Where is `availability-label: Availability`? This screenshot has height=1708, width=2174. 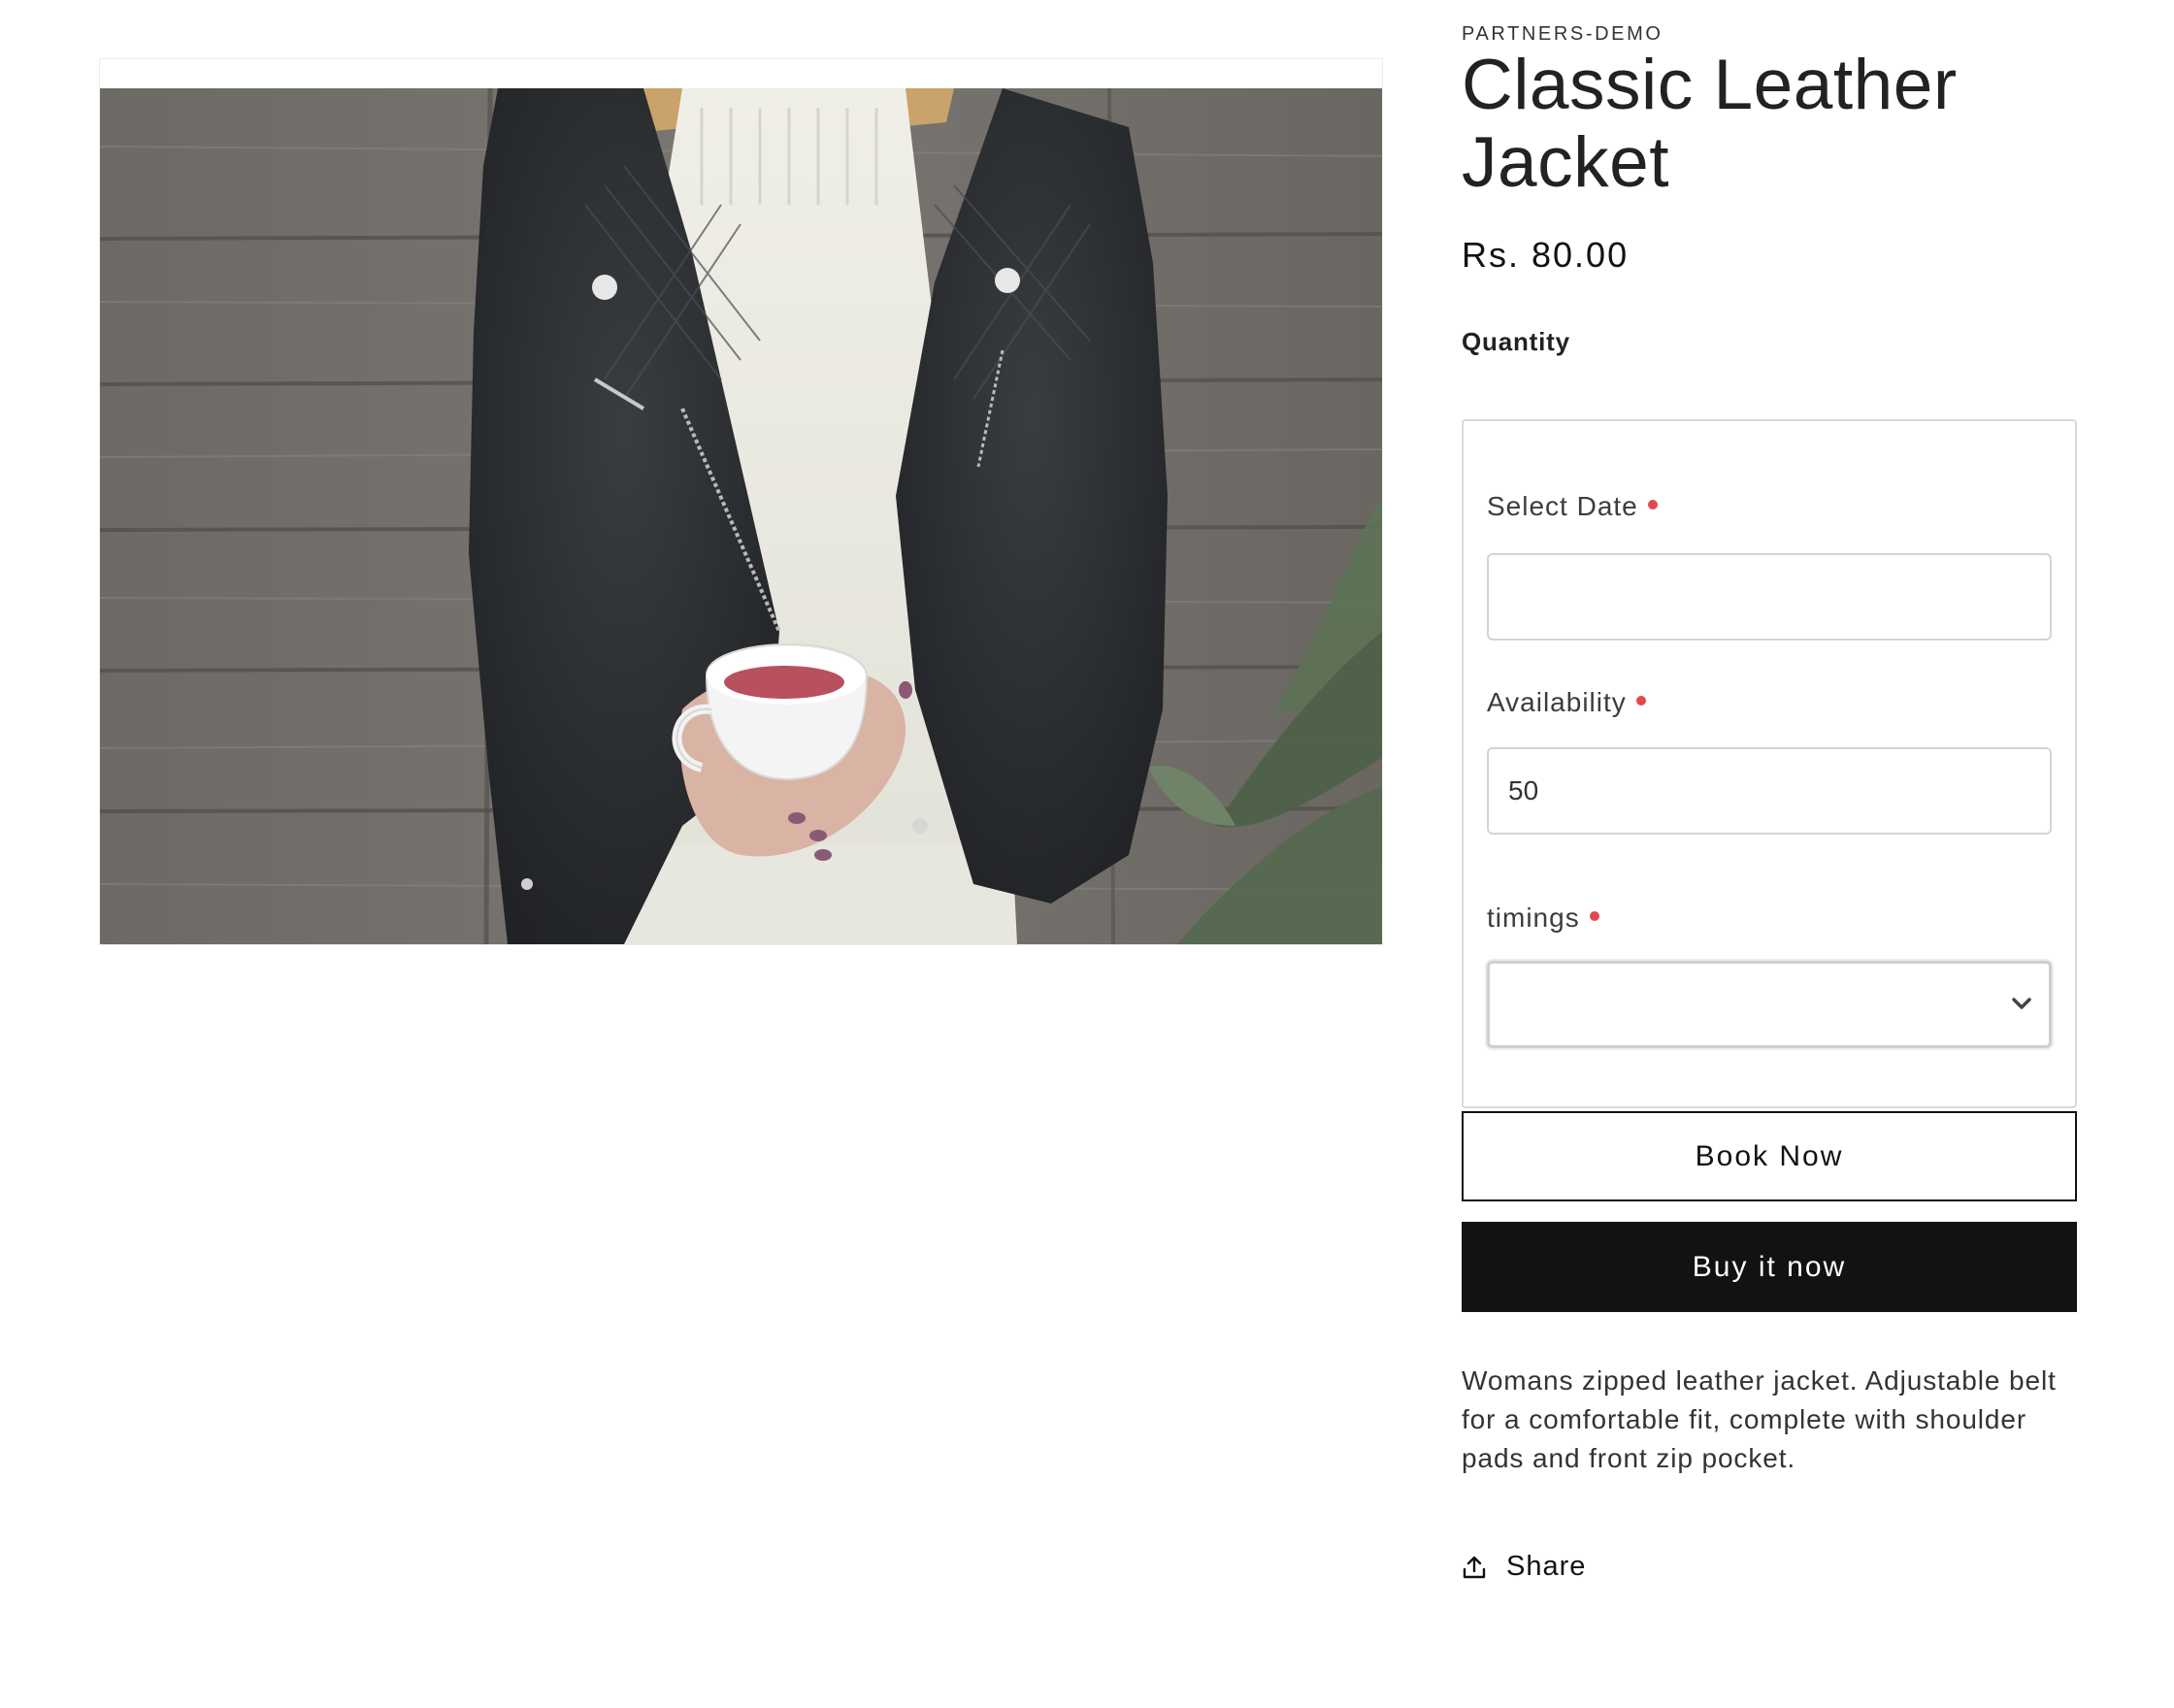 availability-label: Availability is located at coordinates (1566, 702).